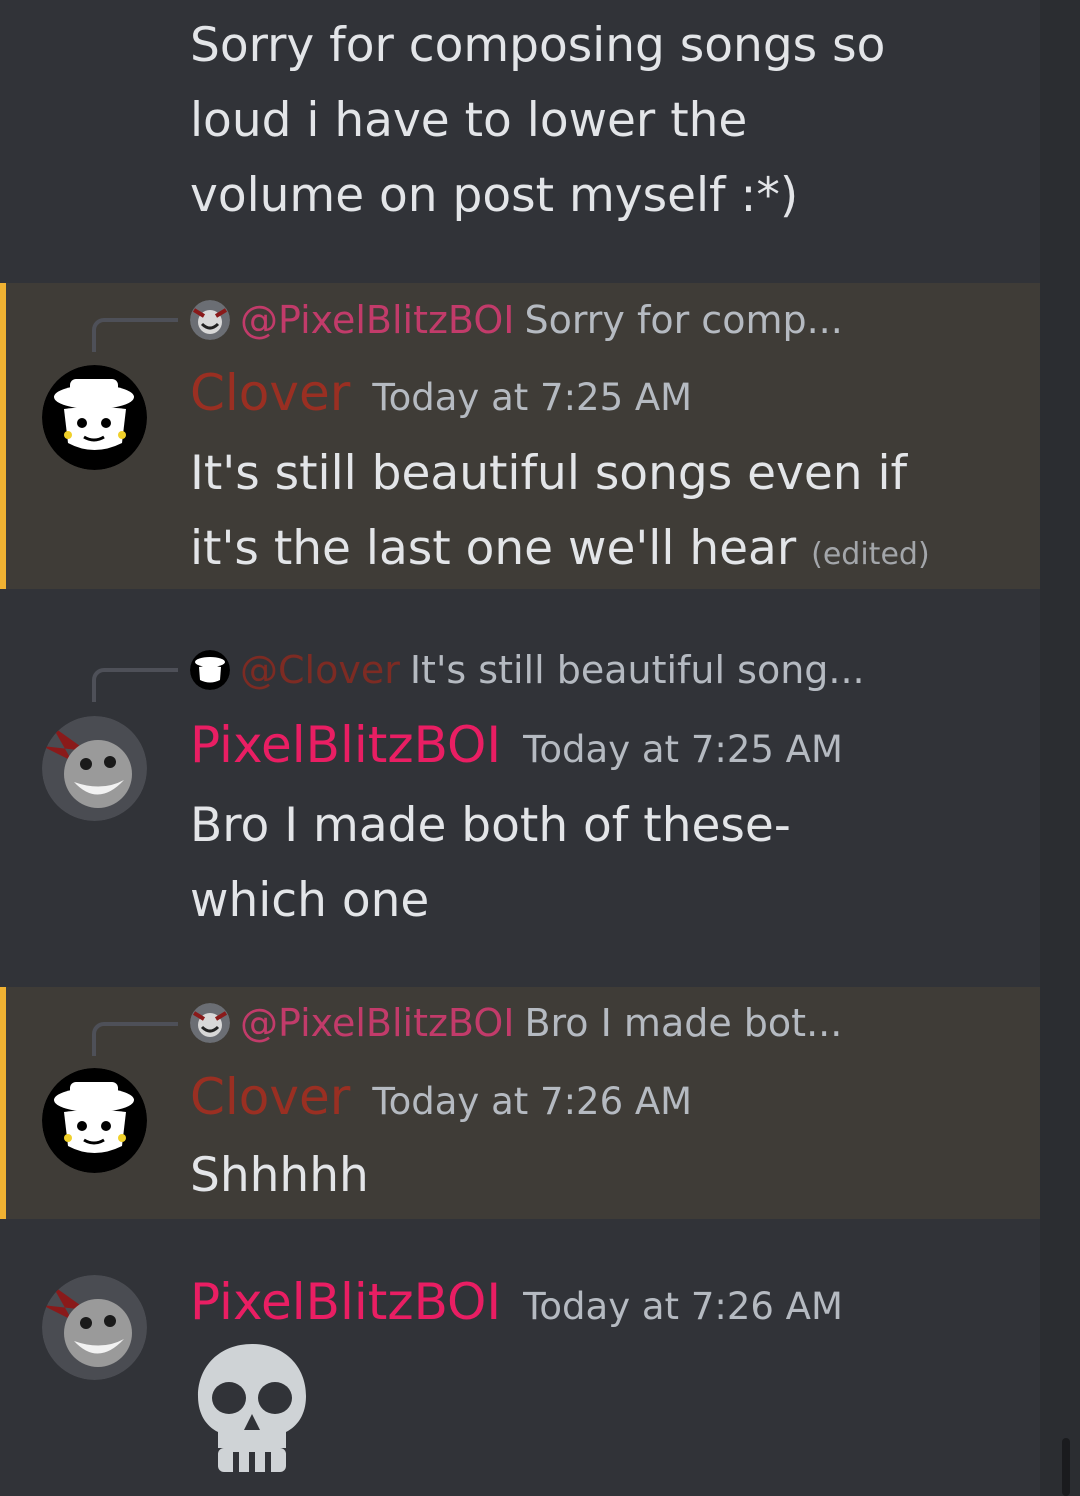  What do you see at coordinates (538, 45) in the screenshot?
I see `message-text-line: Sorry for composing songs so` at bounding box center [538, 45].